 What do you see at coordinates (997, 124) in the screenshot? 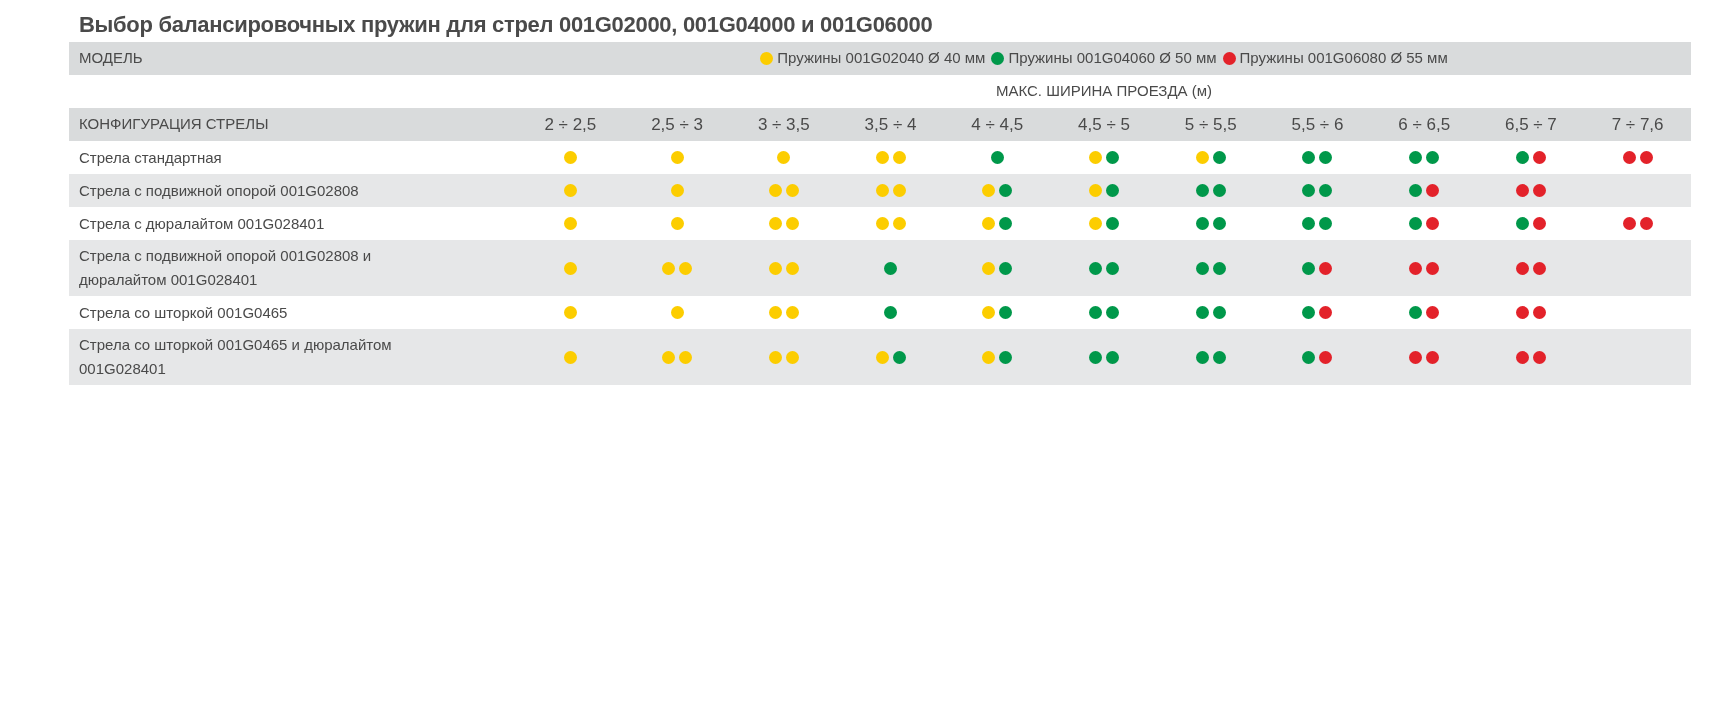
I see `column-heading: 4 ÷ 4,5` at bounding box center [997, 124].